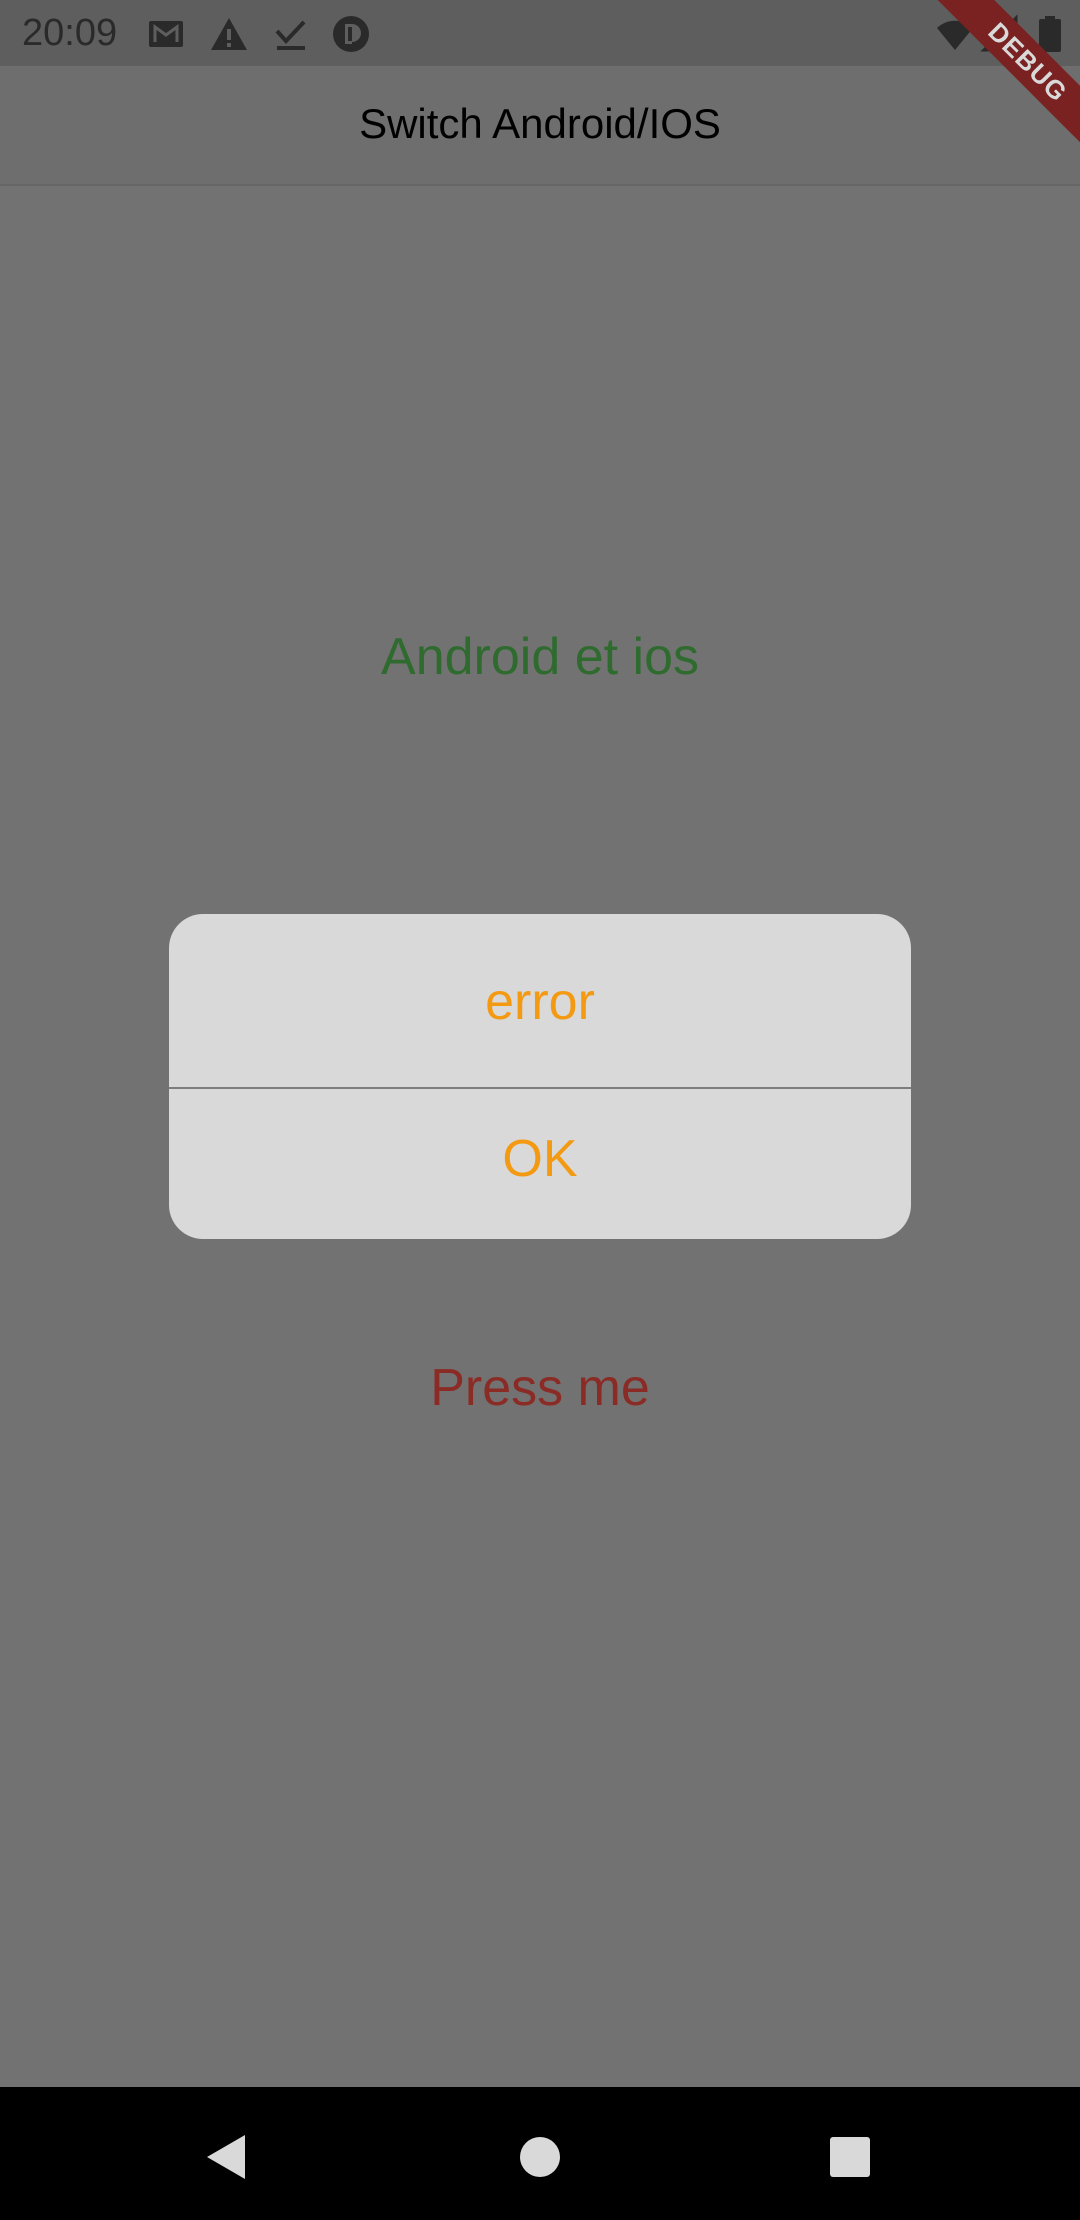 This screenshot has height=2220, width=1080. What do you see at coordinates (955, 34) in the screenshot?
I see `wifi-icon` at bounding box center [955, 34].